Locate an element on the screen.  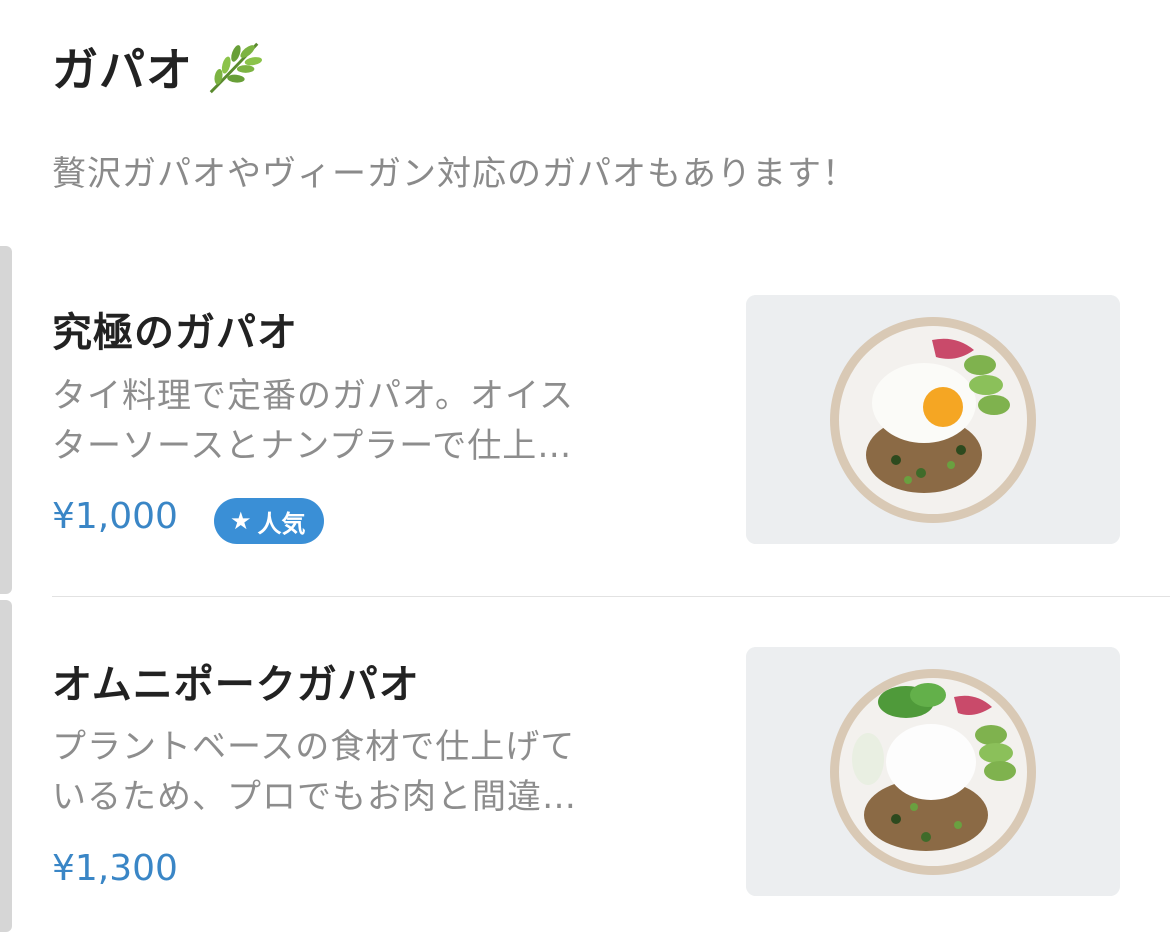
item-price: ¥1,300 is located at coordinates (115, 868).